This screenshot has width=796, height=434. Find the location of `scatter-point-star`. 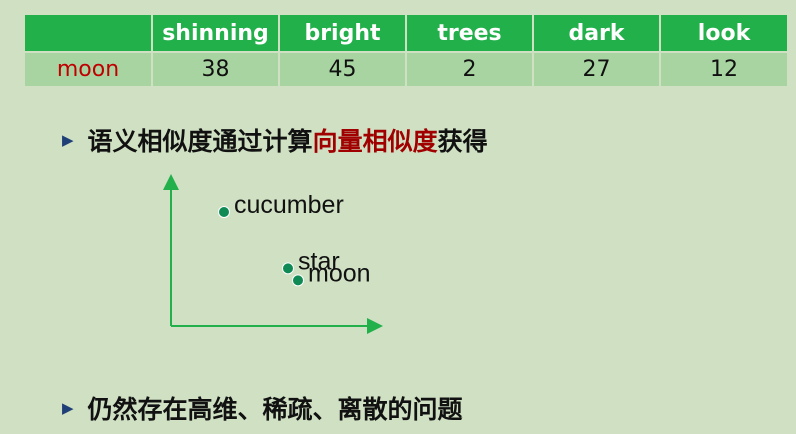

scatter-point-star is located at coordinates (288, 268).